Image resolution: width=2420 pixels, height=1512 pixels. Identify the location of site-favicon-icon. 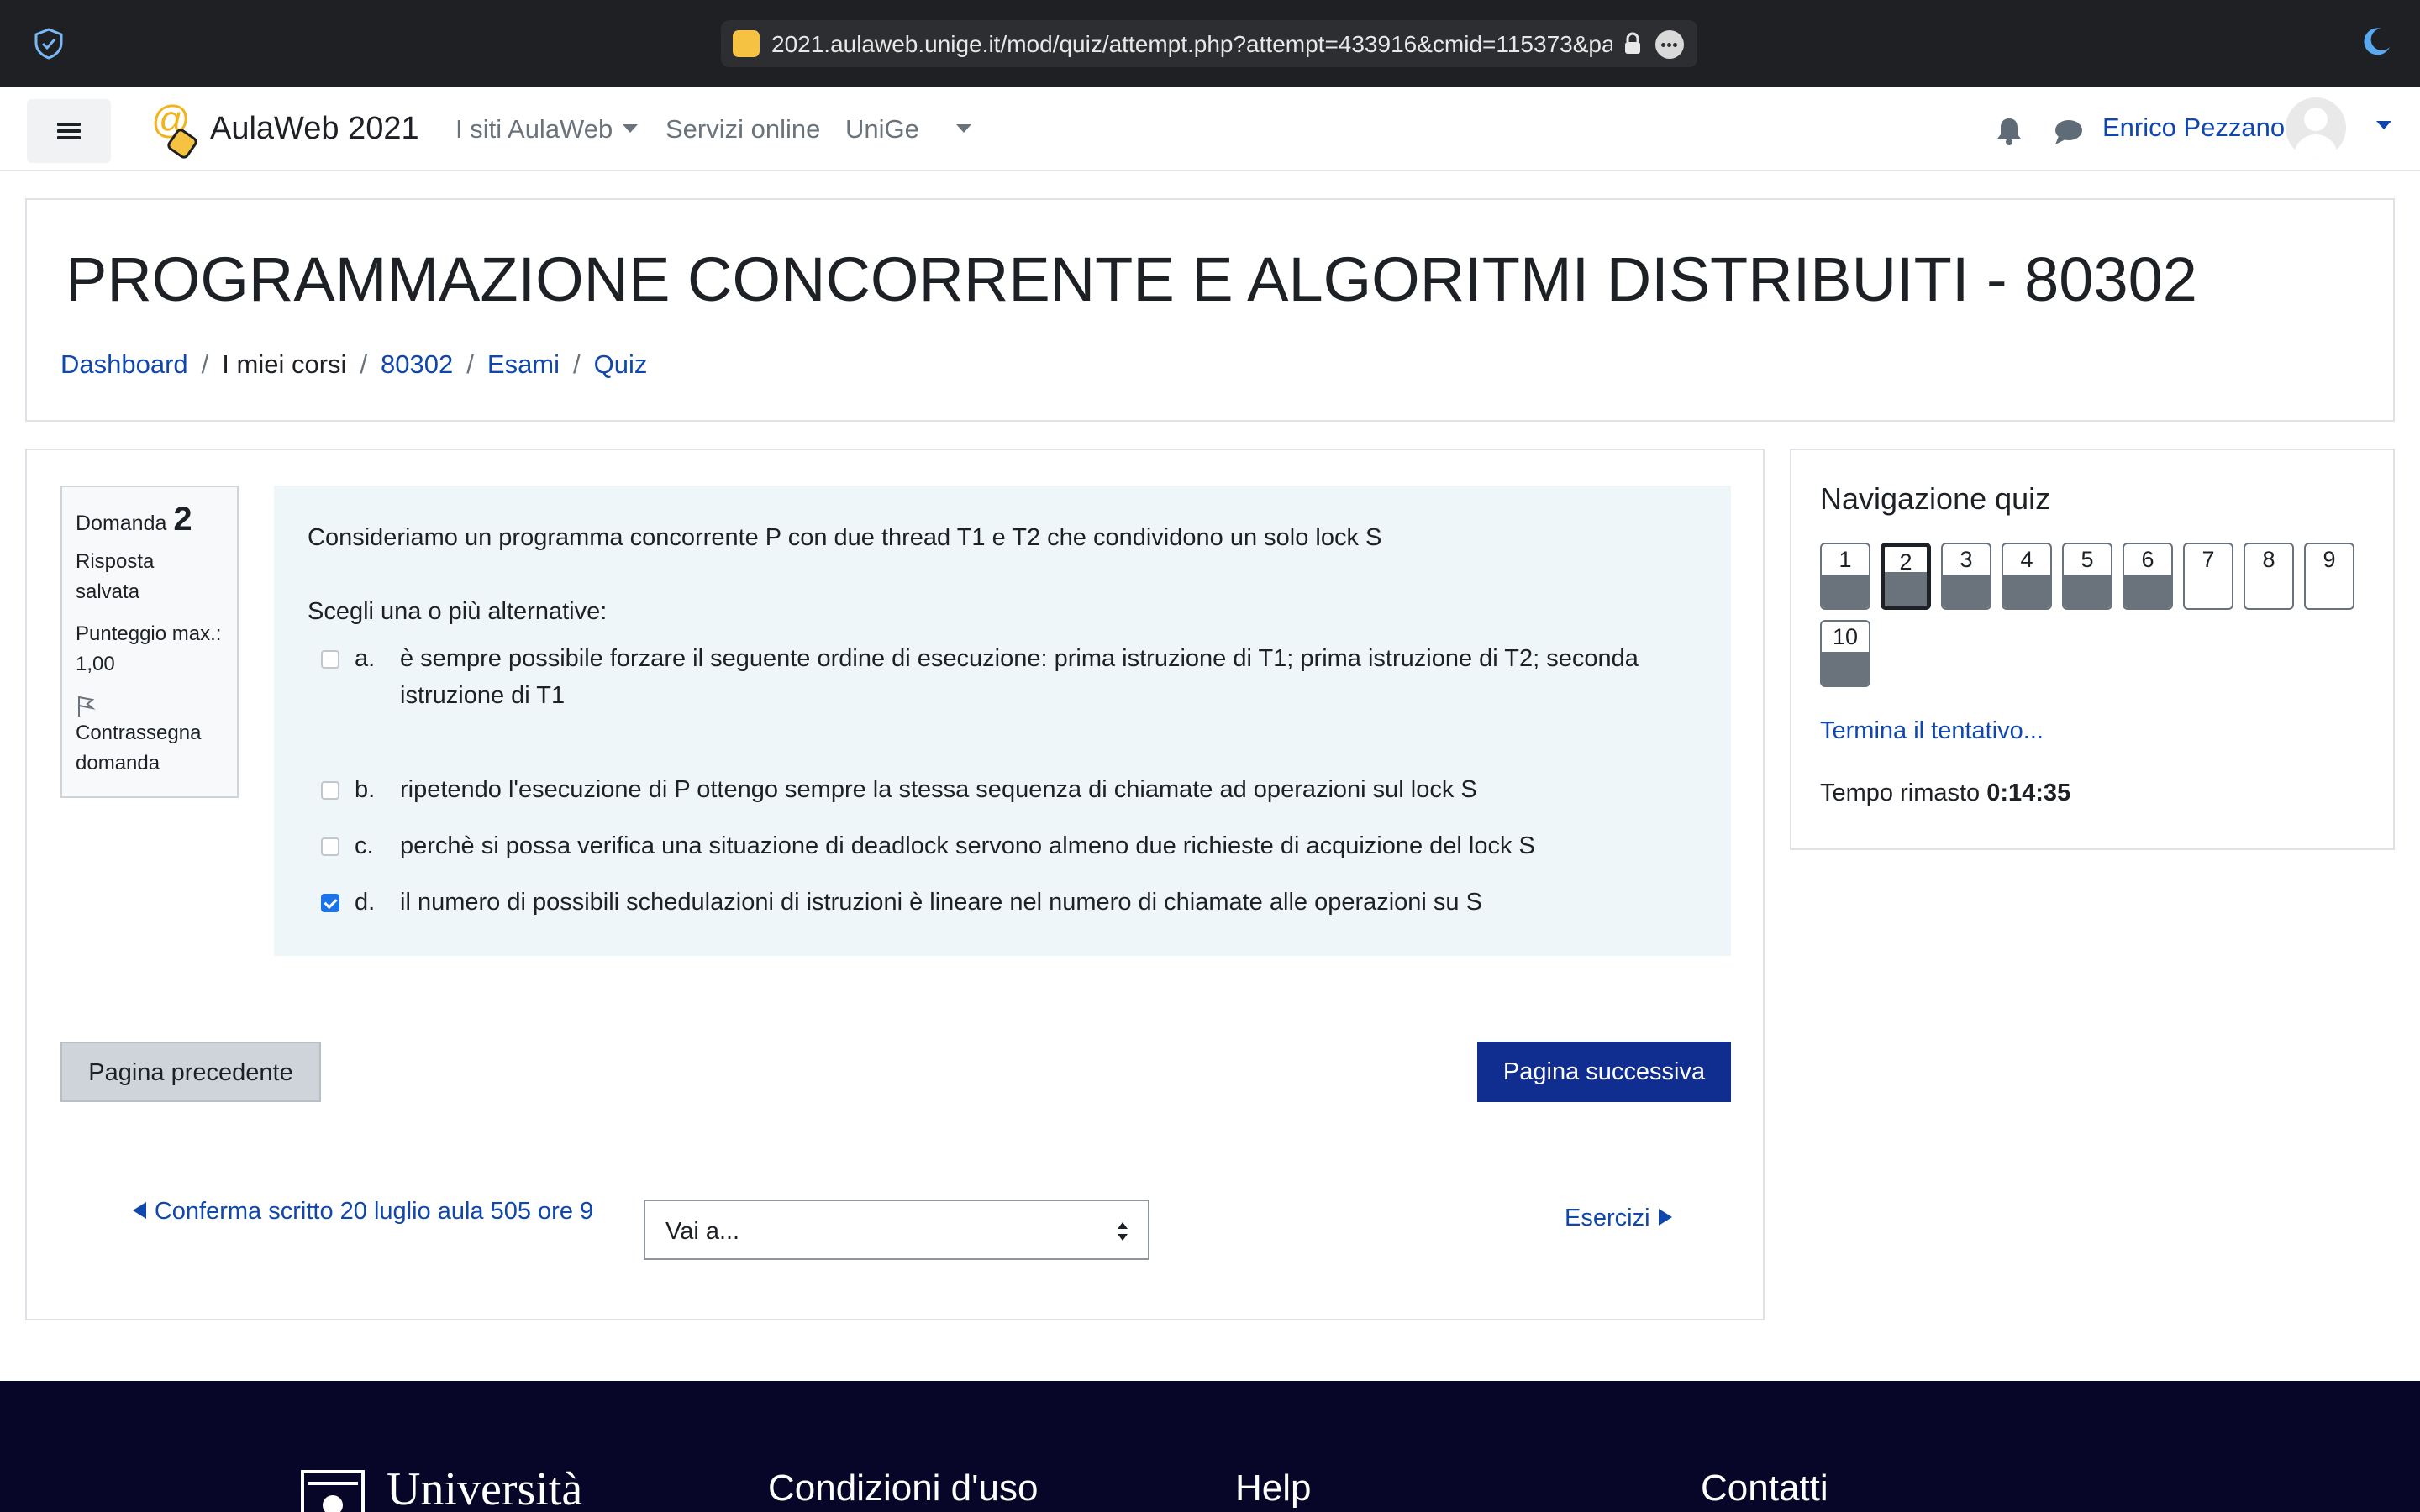
(747, 43).